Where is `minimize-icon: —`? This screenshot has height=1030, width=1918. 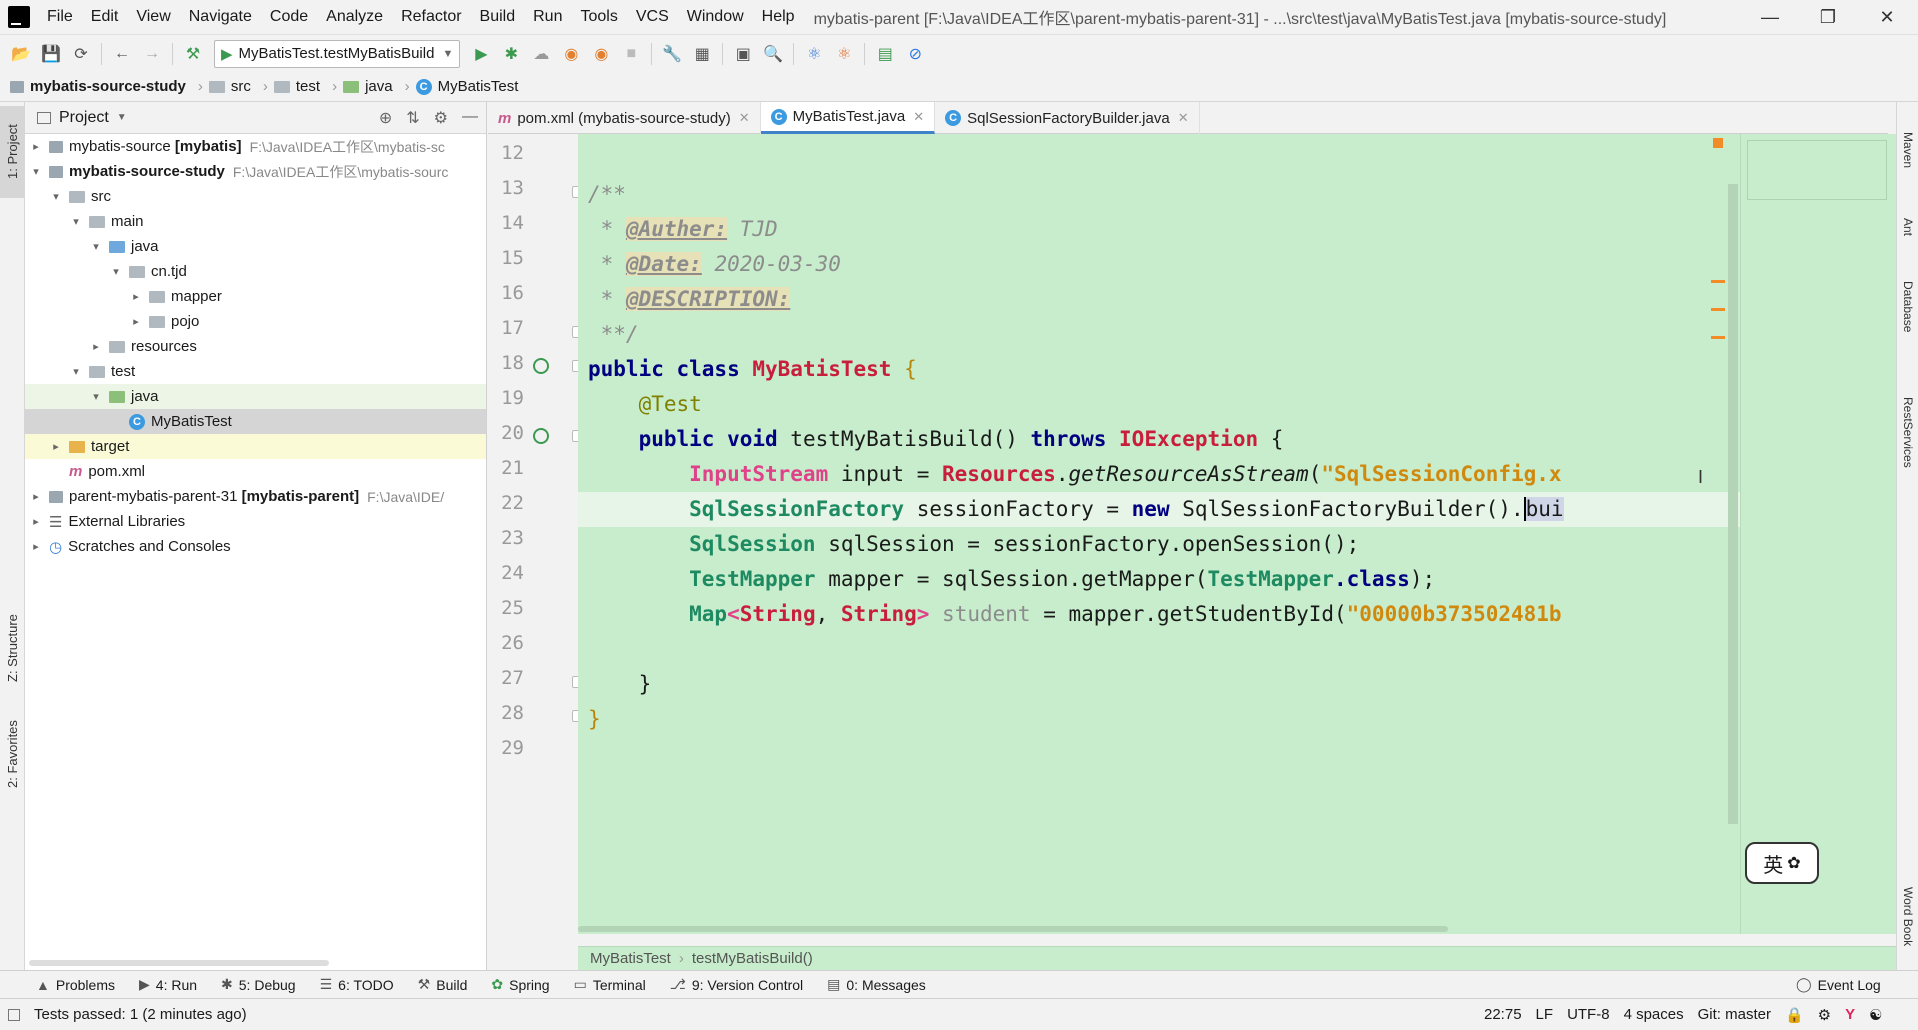
minimize-icon: — is located at coordinates (1770, 17).